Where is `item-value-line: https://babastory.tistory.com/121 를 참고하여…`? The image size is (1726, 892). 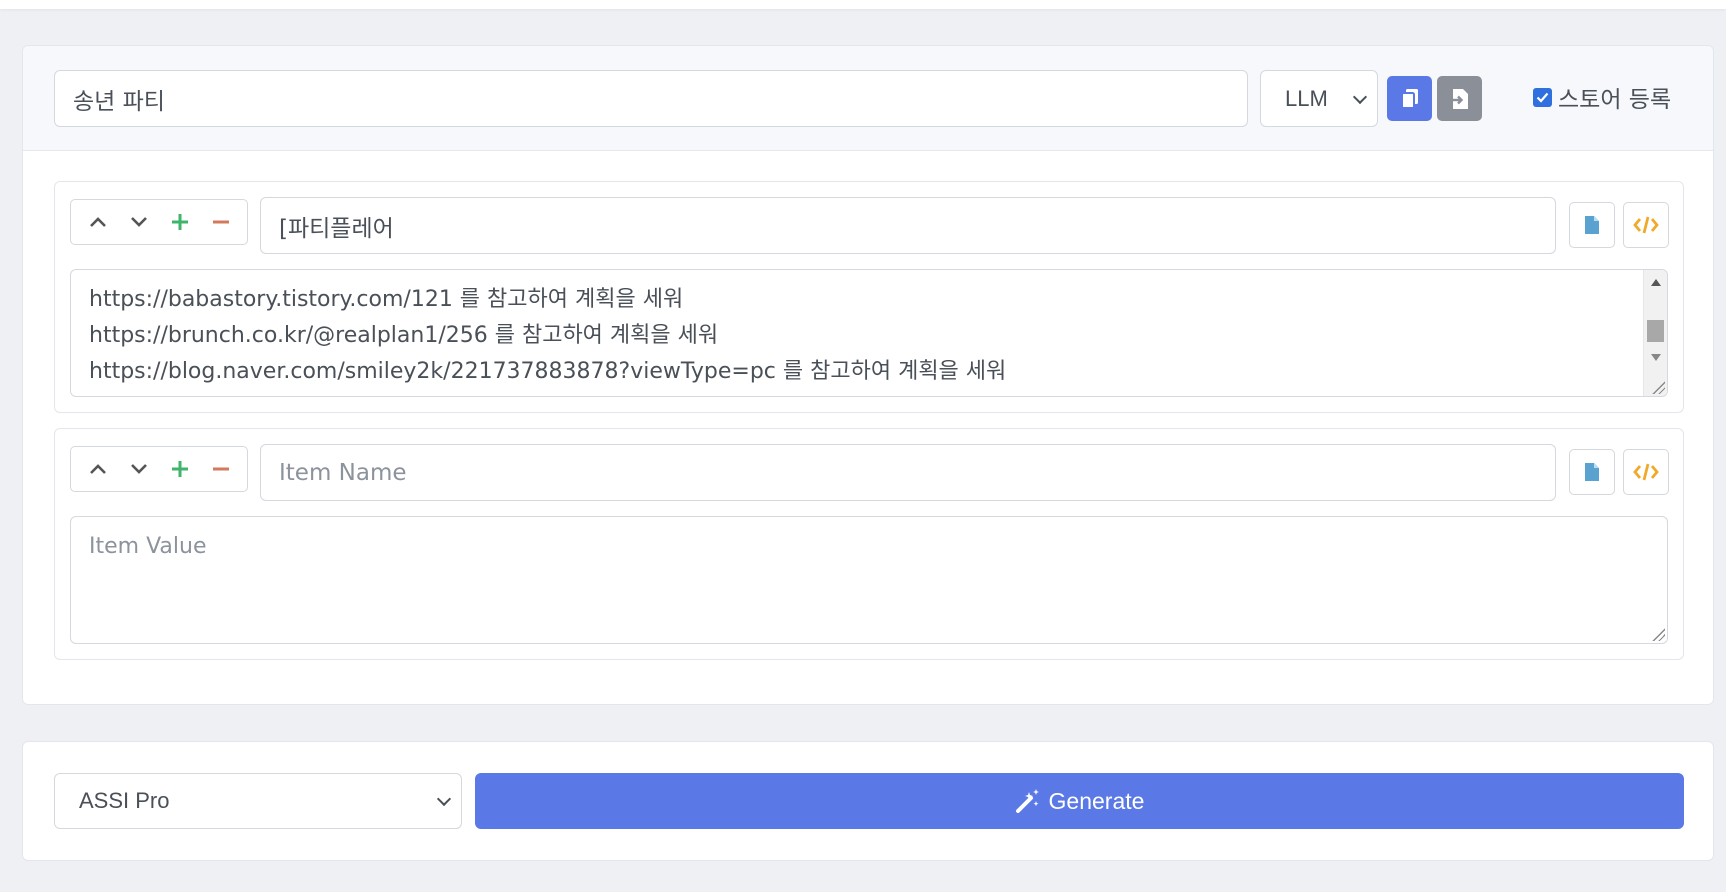 item-value-line: https://babastory.tistory.com/121 를 참고하여… is located at coordinates (386, 299).